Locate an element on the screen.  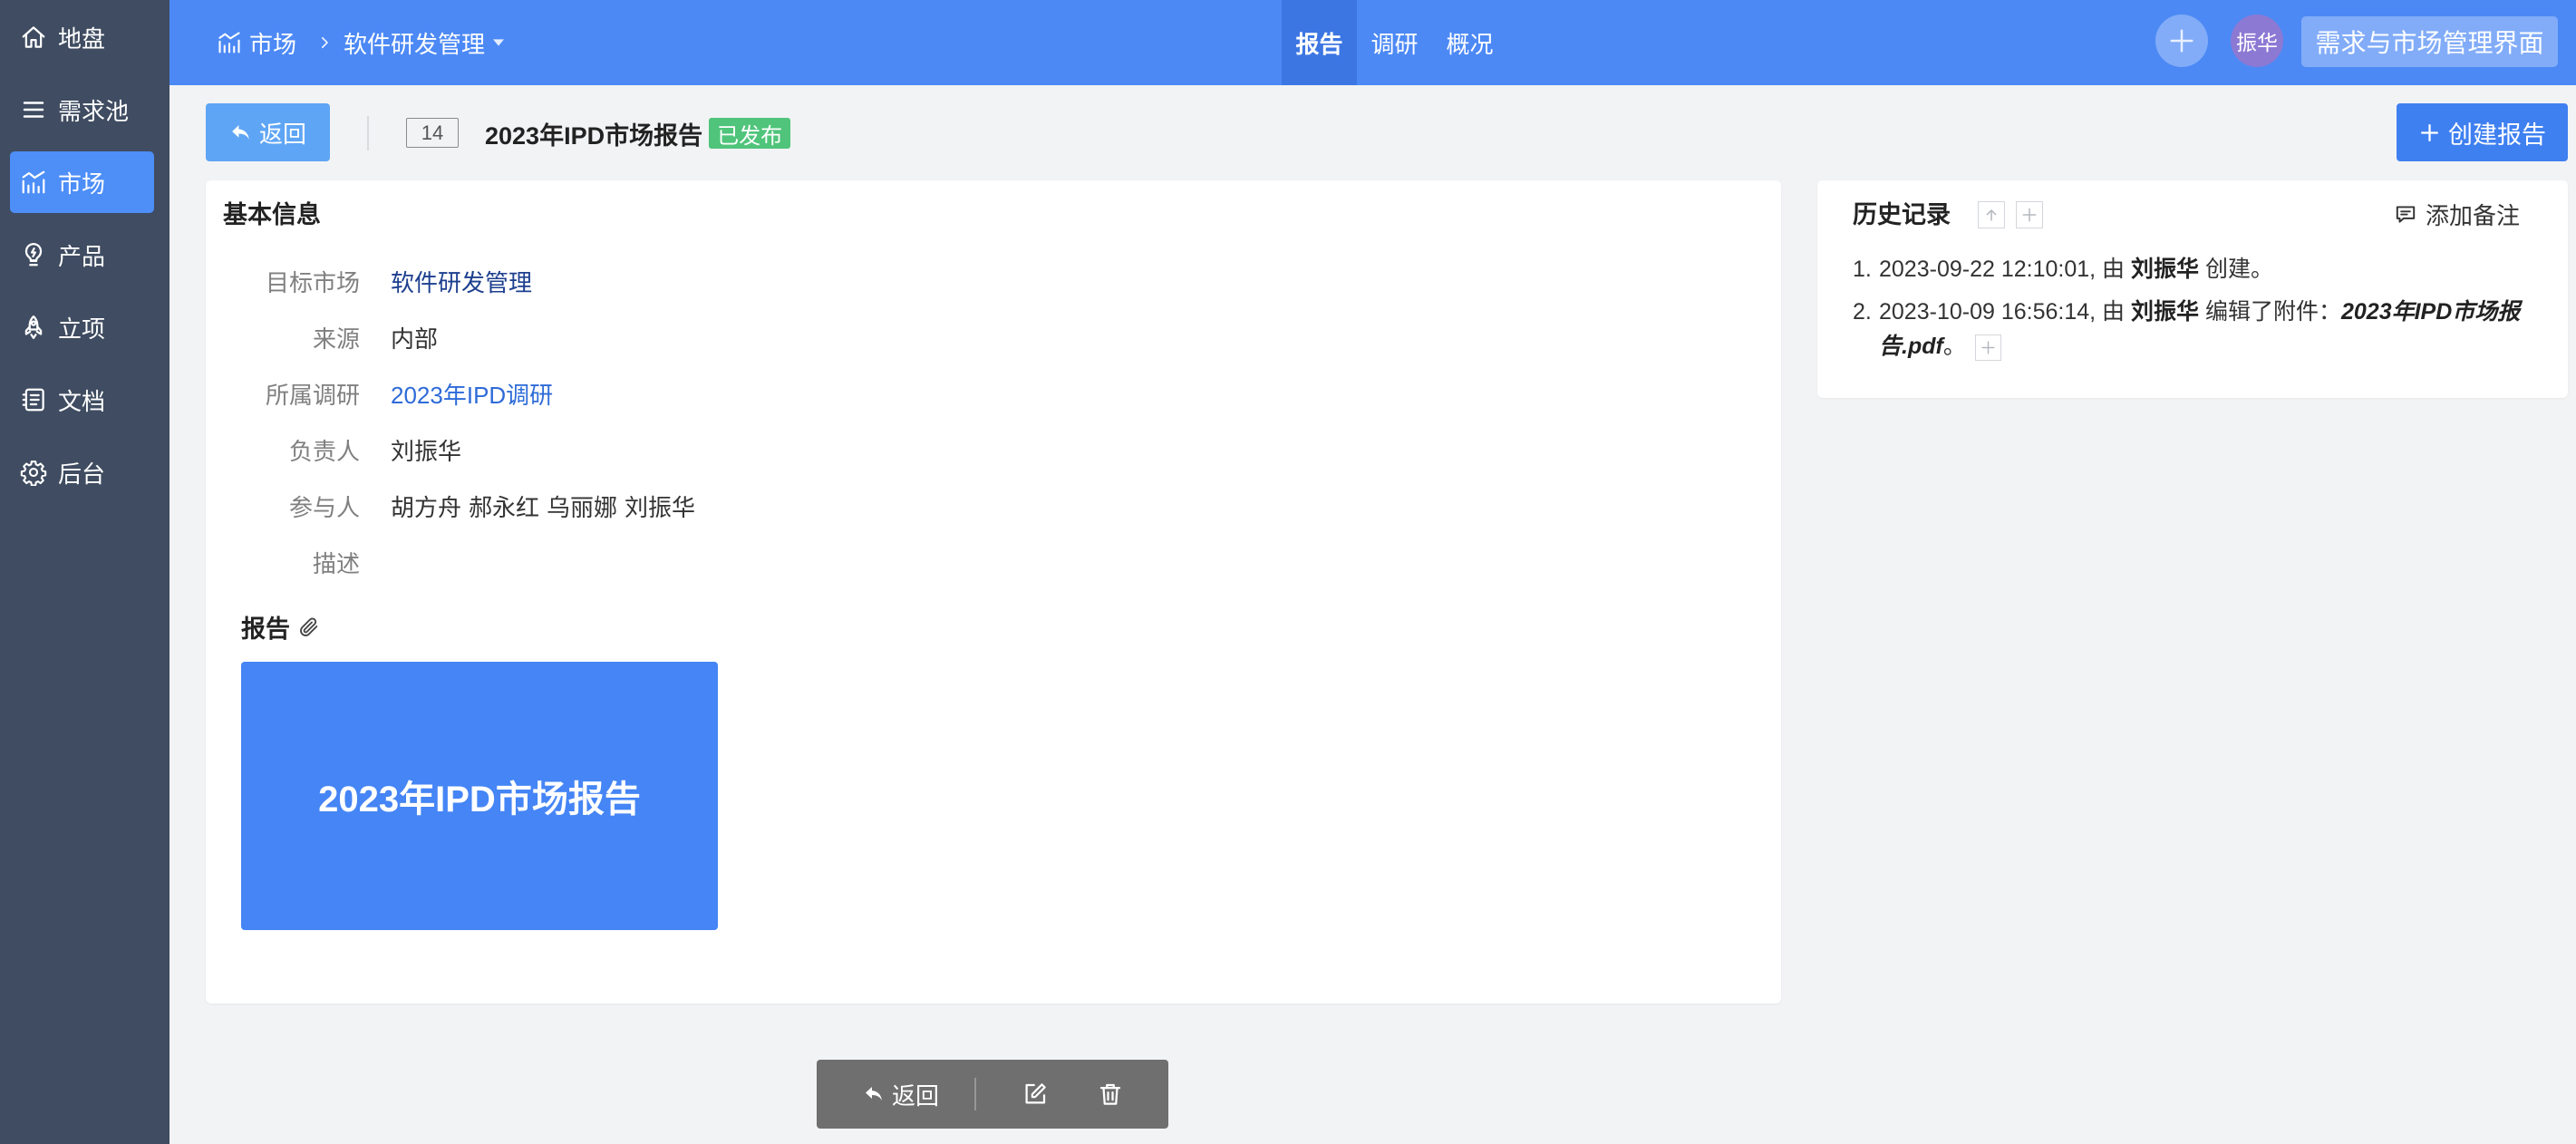
field-label: 描述 is located at coordinates (336, 563).